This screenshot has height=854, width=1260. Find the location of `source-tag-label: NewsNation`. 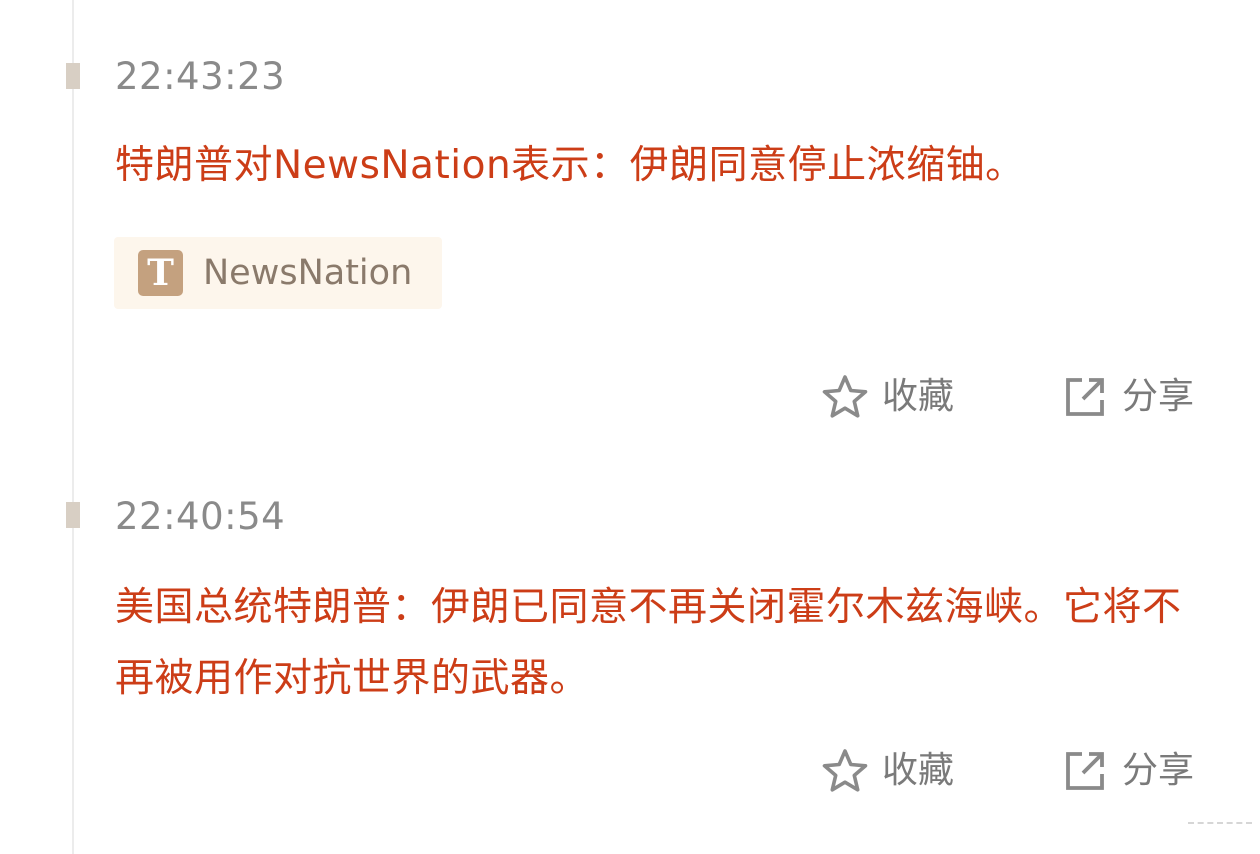

source-tag-label: NewsNation is located at coordinates (308, 273).